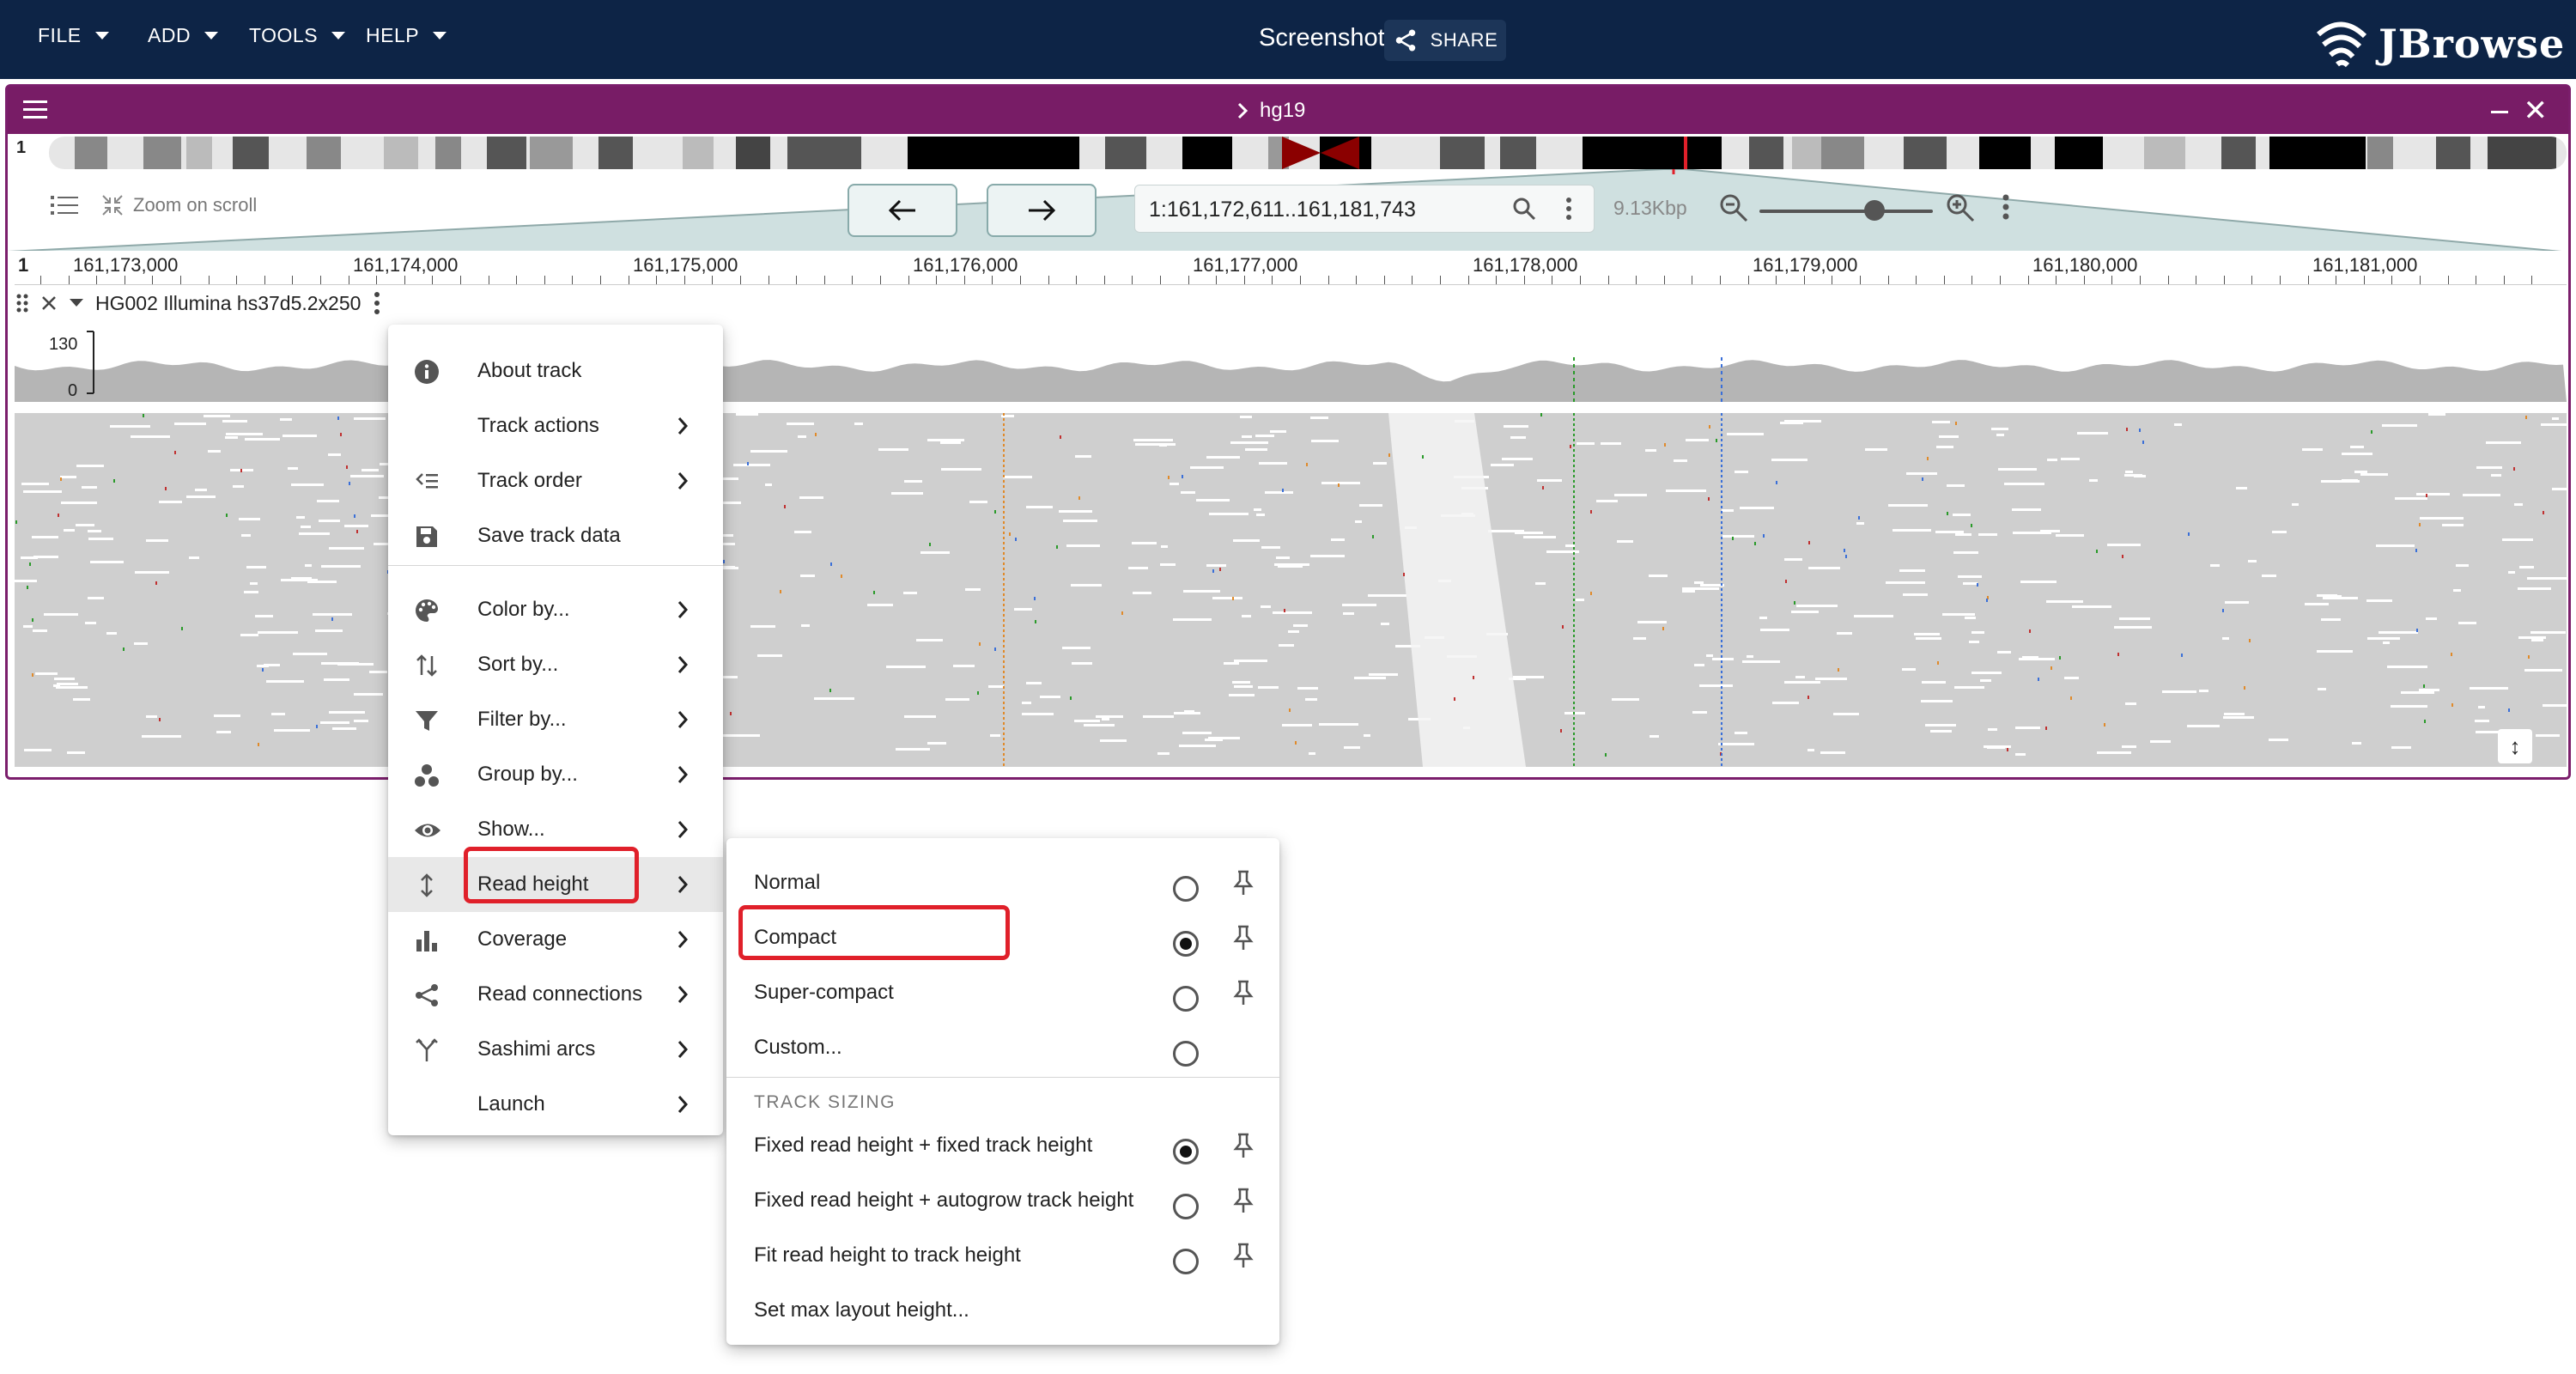 The image size is (2576, 1374). I want to click on track-collapse-icon, so click(77, 303).